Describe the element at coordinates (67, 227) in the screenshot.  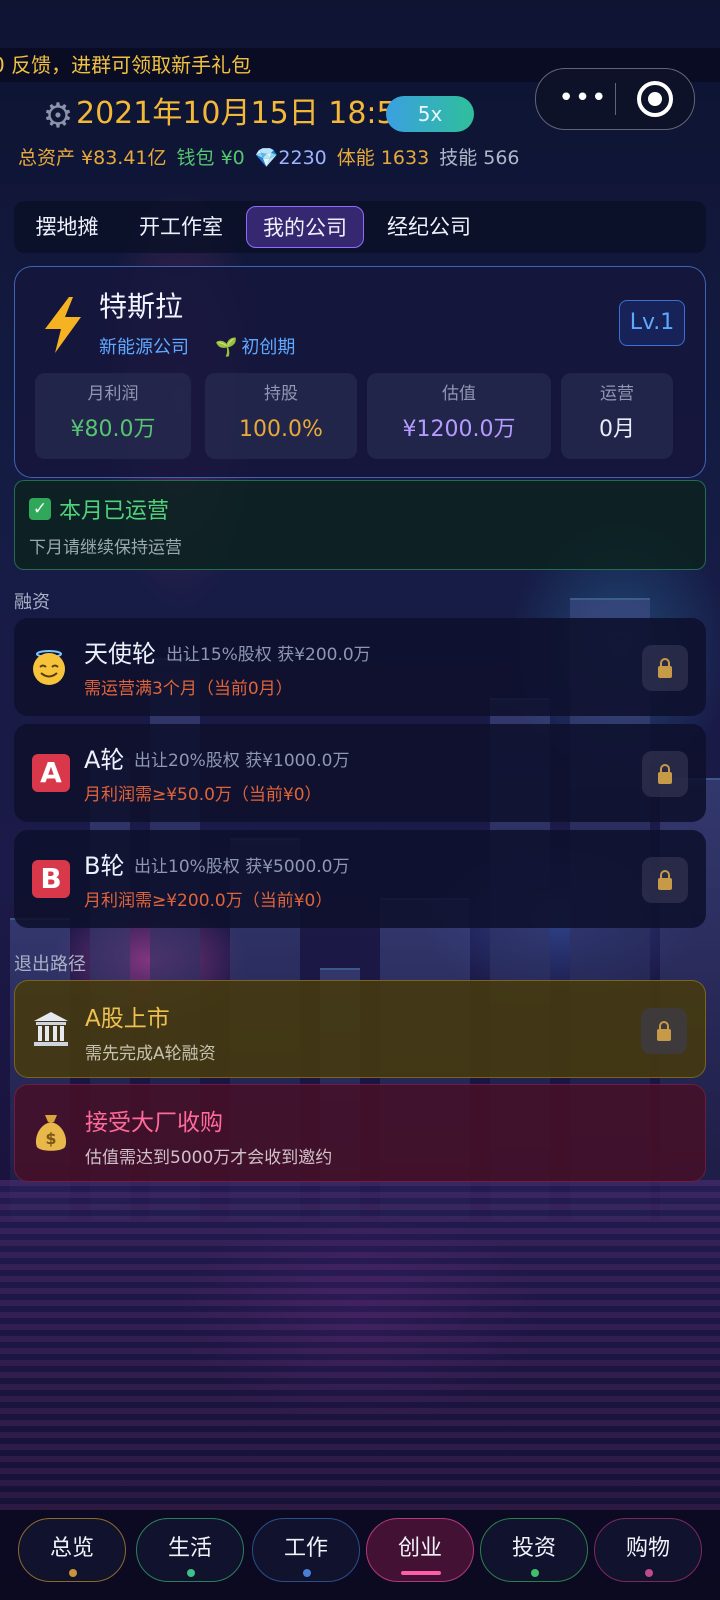
I see `tab-street-stall: 摆地摊` at that location.